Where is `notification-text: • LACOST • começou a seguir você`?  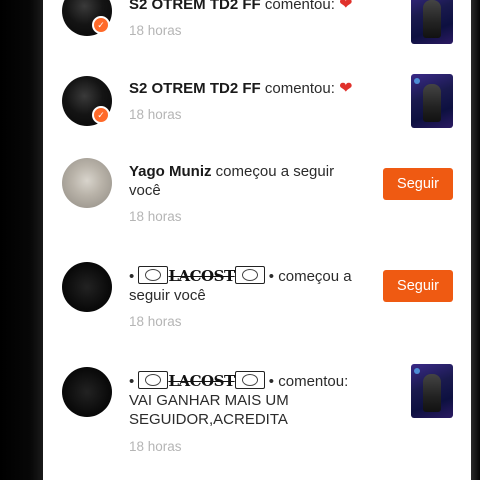
notification-text: • LACOST • começou a seguir você is located at coordinates (249, 285).